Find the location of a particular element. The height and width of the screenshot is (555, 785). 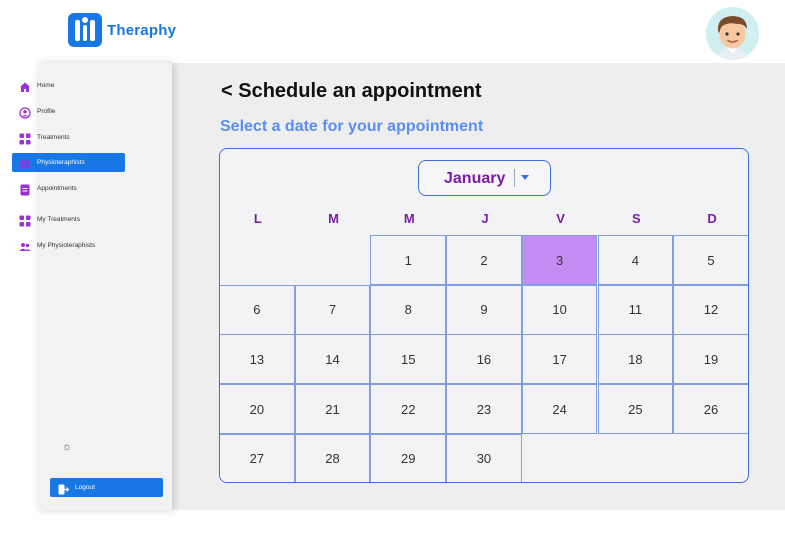

weekday-header: S is located at coordinates (636, 218).